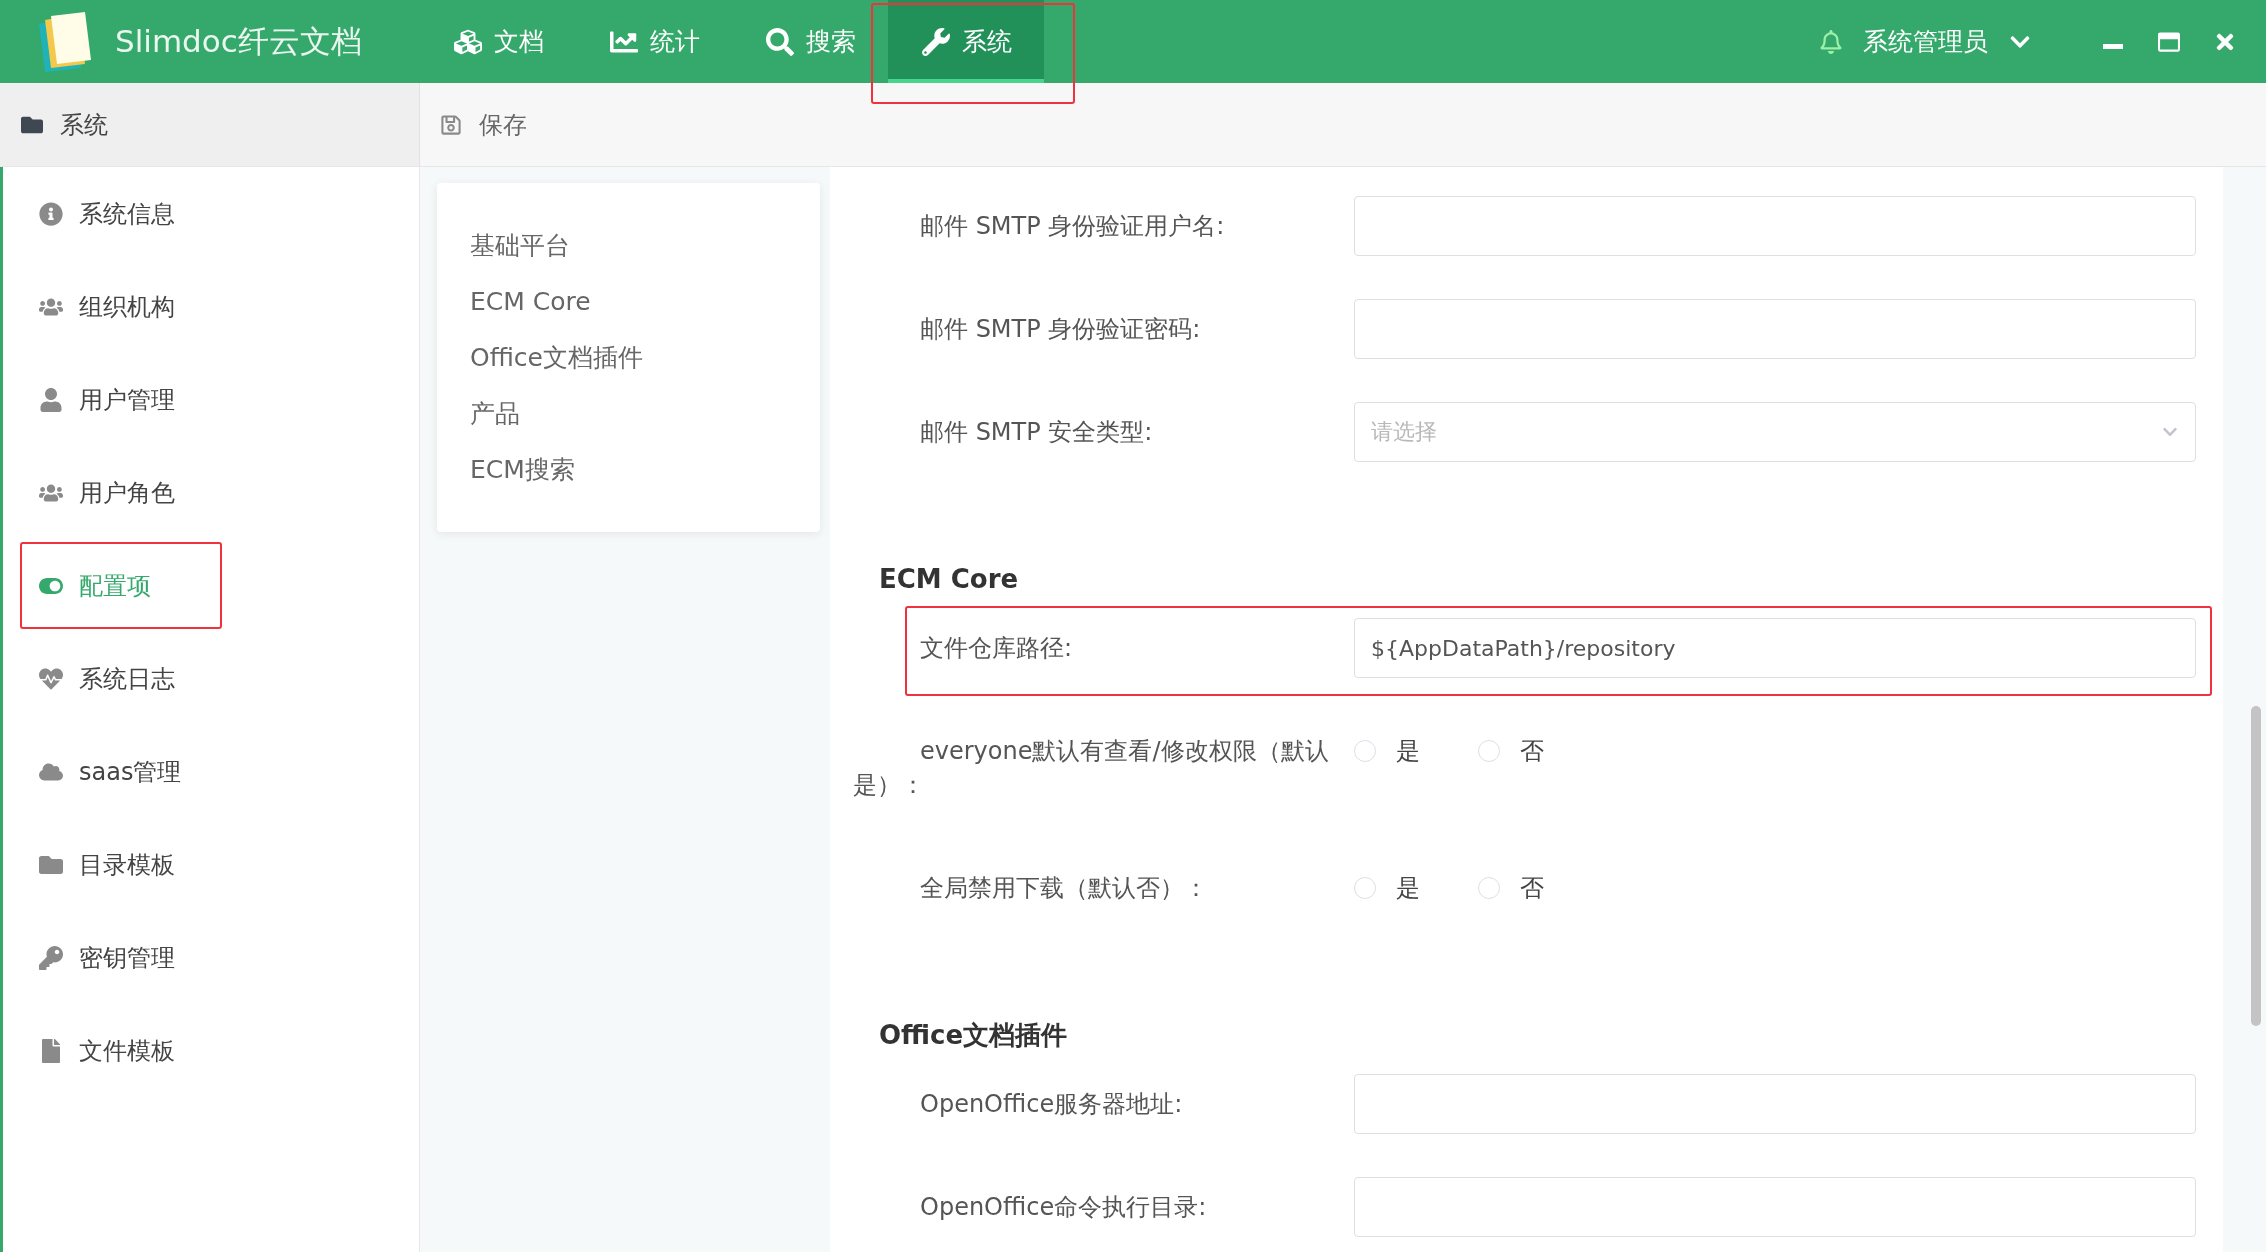  Describe the element at coordinates (211, 492) in the screenshot. I see `sidebar-item: 用户角色` at that location.